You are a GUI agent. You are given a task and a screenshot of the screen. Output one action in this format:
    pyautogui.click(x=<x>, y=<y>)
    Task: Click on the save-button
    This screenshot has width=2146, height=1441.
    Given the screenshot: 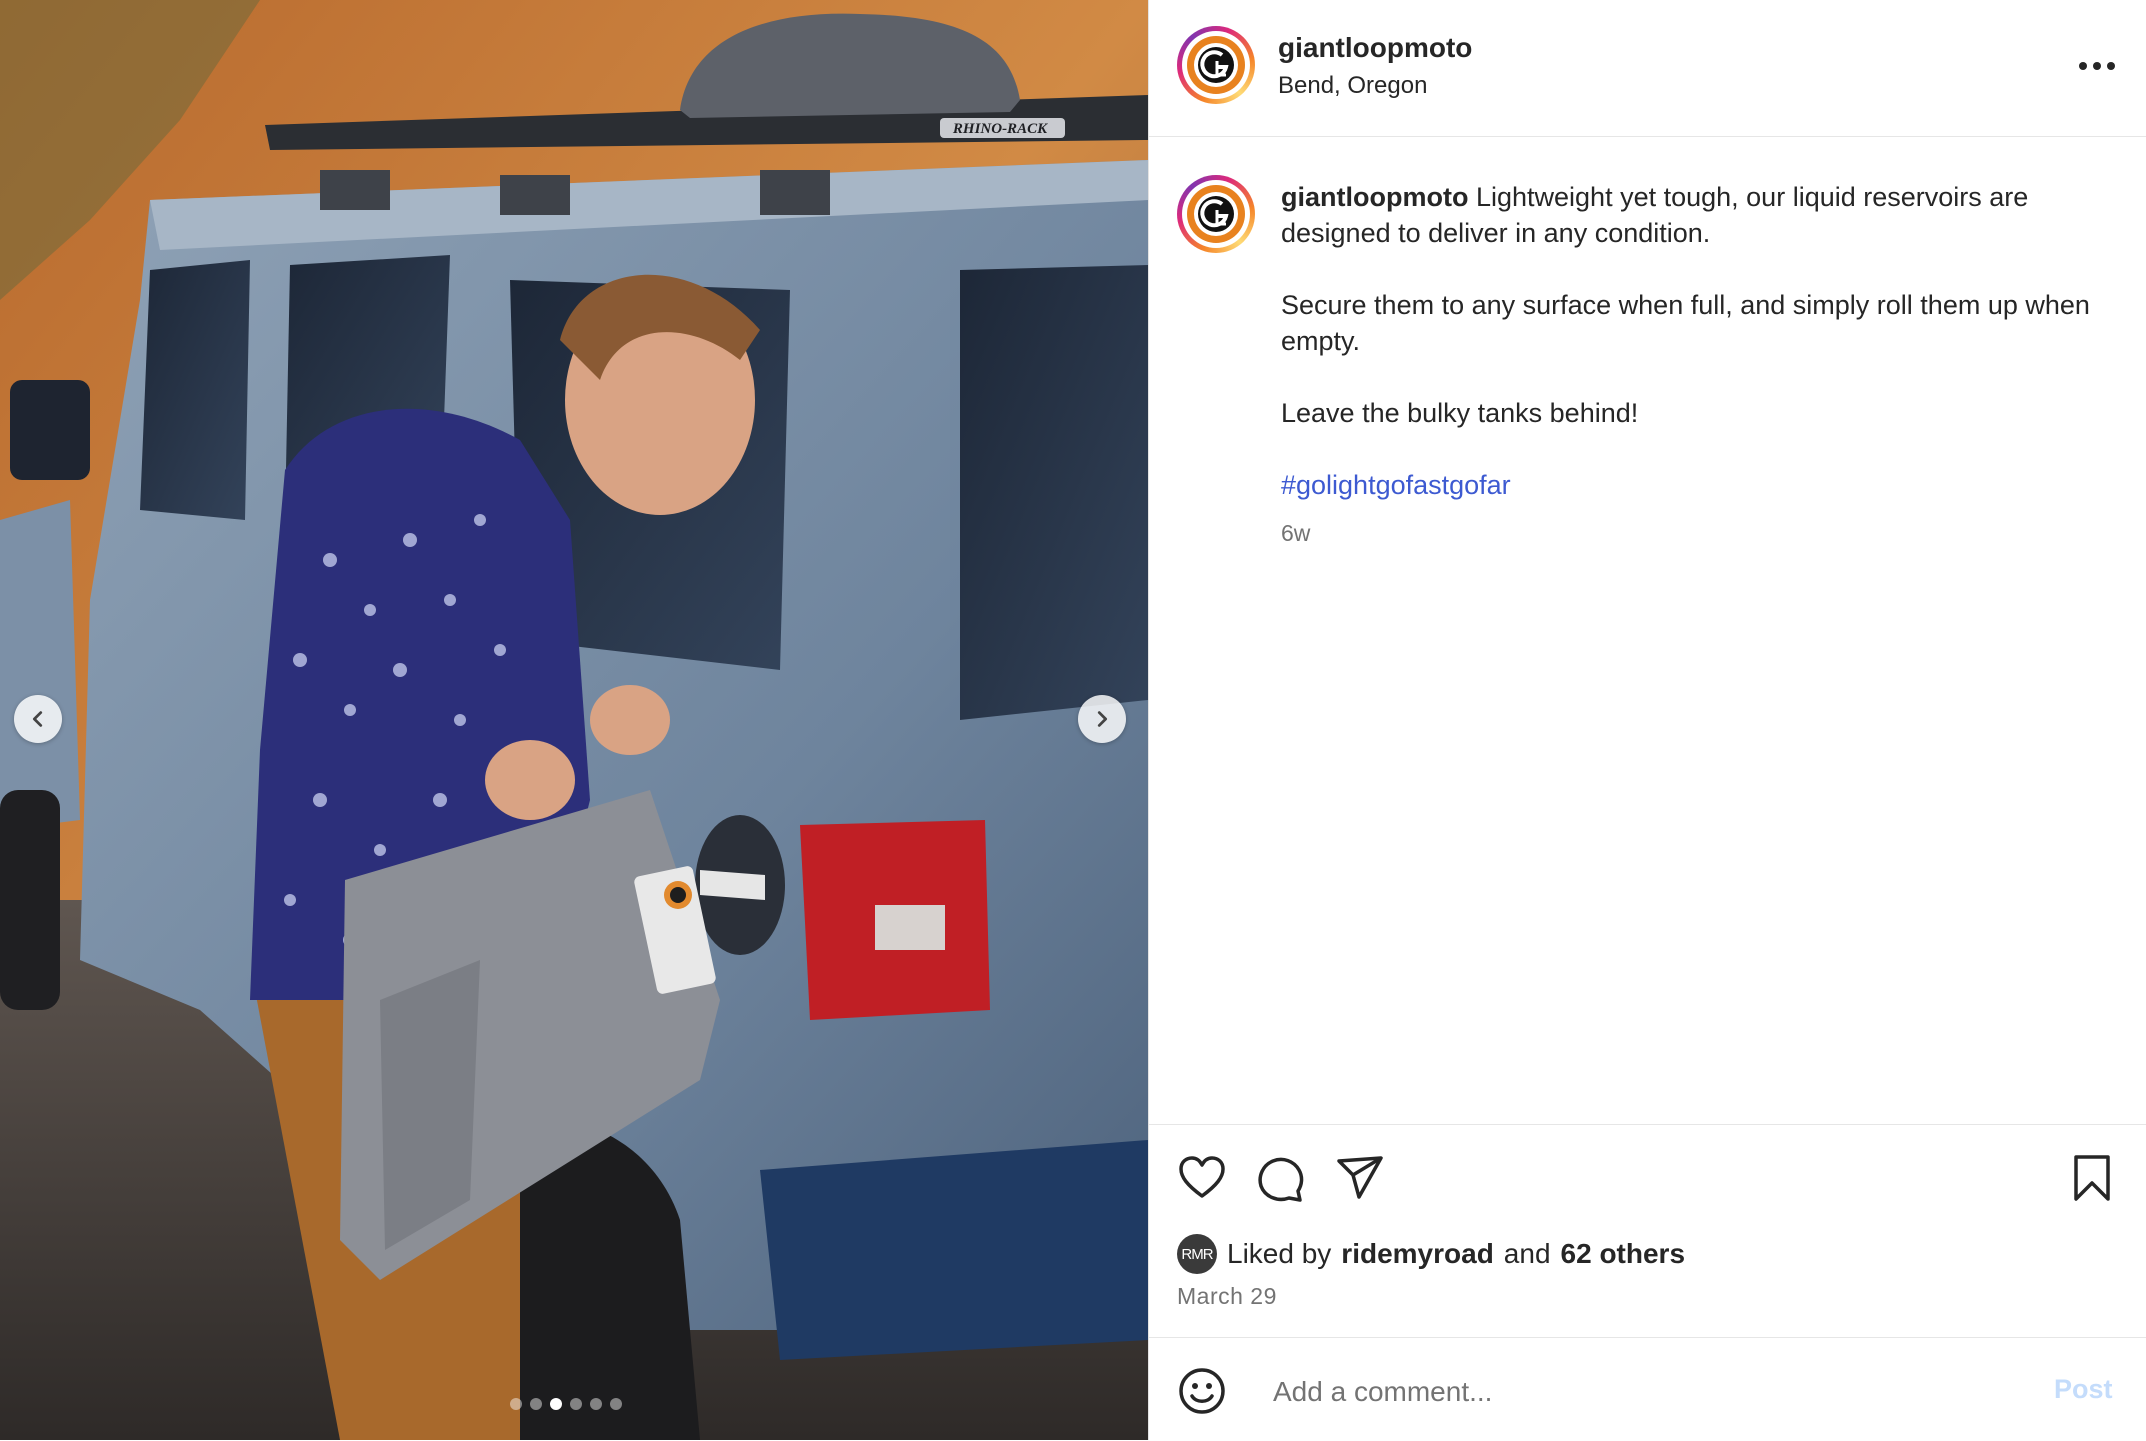 What is the action you would take?
    pyautogui.click(x=2092, y=1178)
    